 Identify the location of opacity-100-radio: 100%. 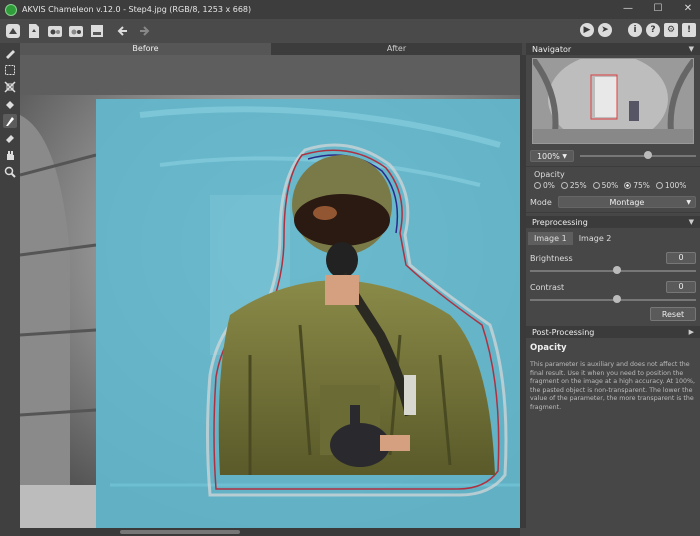
(670, 185).